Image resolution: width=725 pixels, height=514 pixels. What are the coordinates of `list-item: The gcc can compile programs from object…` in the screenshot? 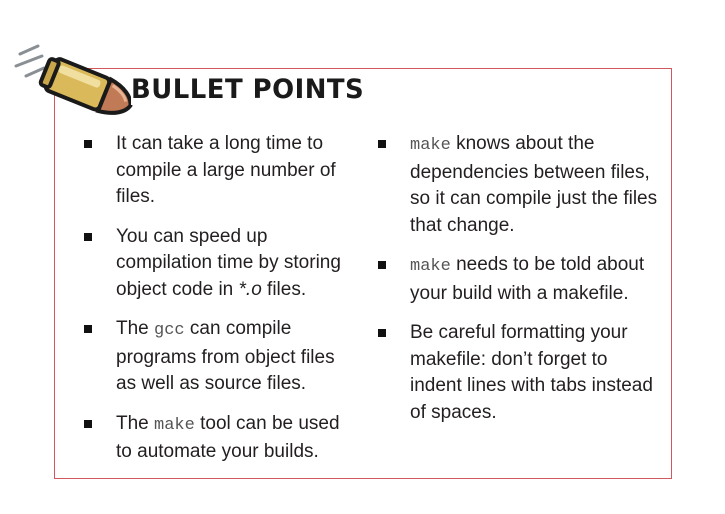 It's located at (219, 357).